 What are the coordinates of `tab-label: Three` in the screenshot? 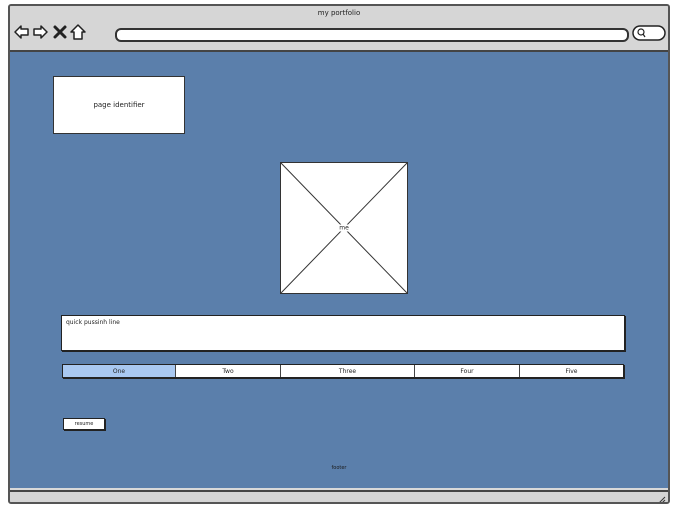 It's located at (347, 371).